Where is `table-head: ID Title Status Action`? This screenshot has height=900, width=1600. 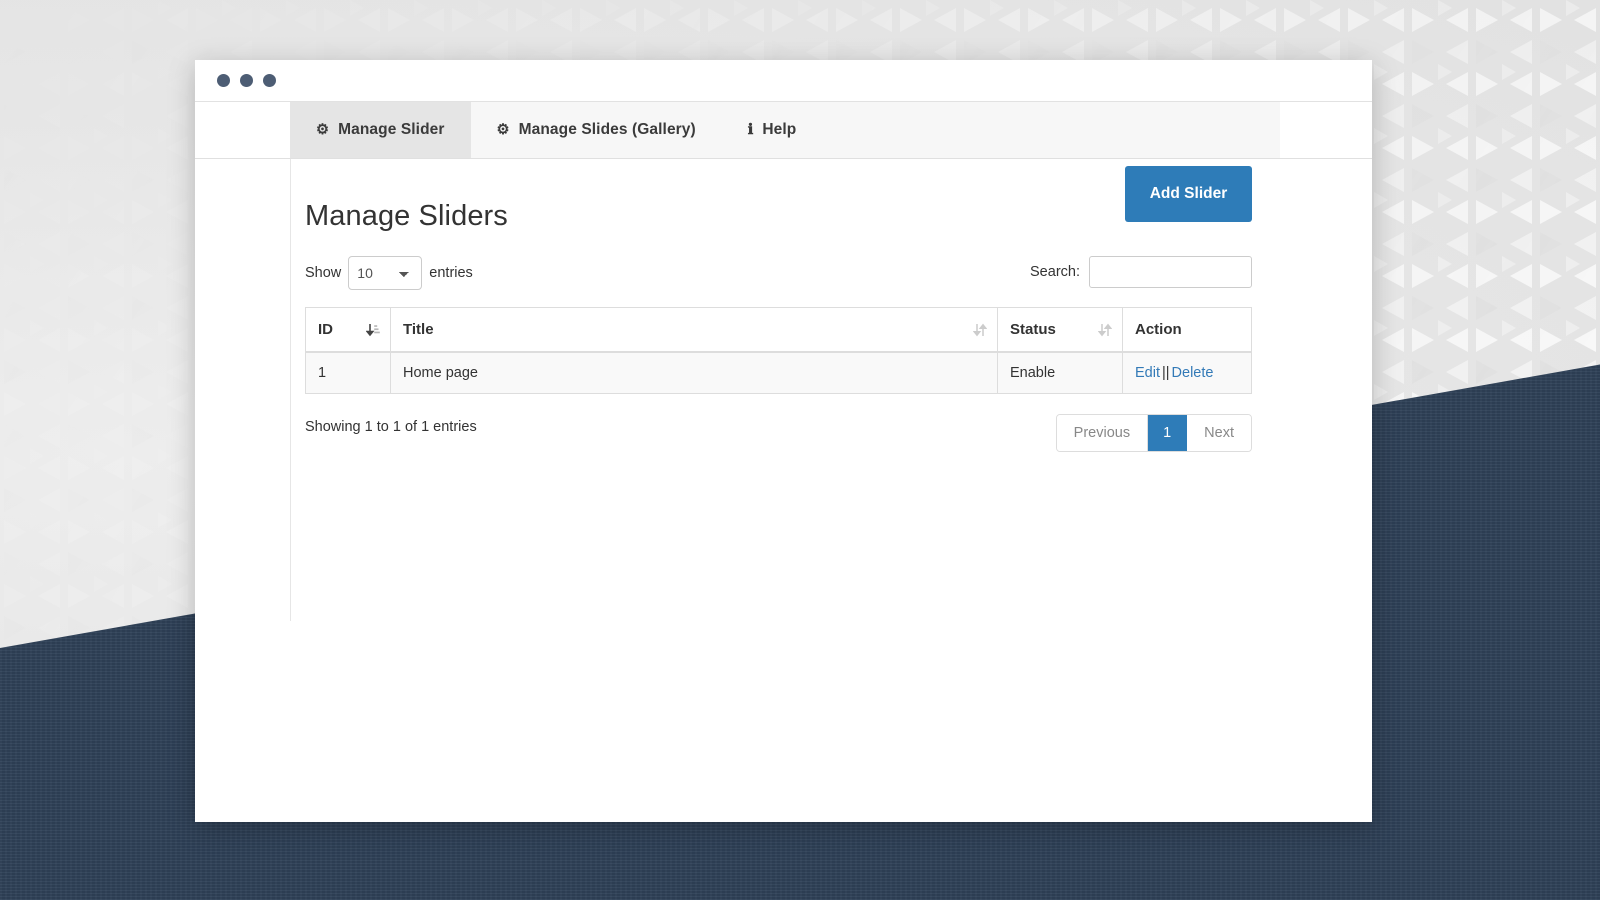 table-head: ID Title Status Action is located at coordinates (778, 330).